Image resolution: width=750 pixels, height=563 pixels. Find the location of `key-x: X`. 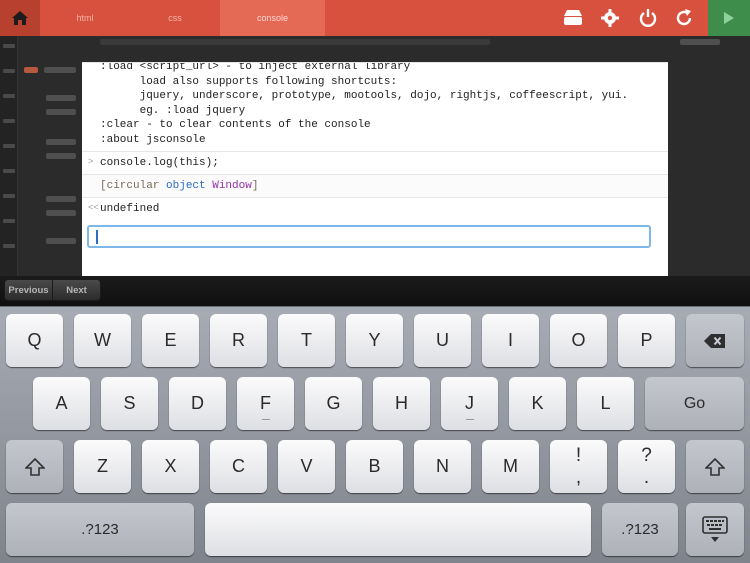

key-x: X is located at coordinates (170, 466).